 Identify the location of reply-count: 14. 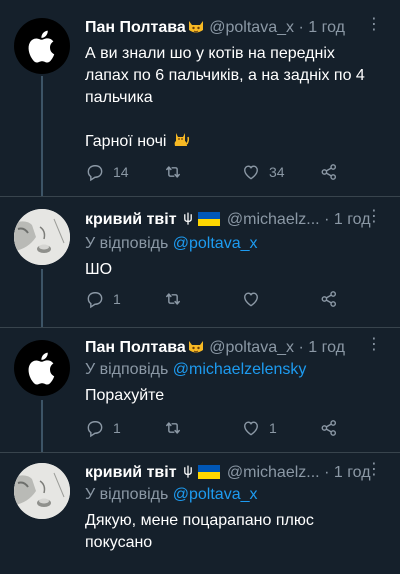
(121, 172).